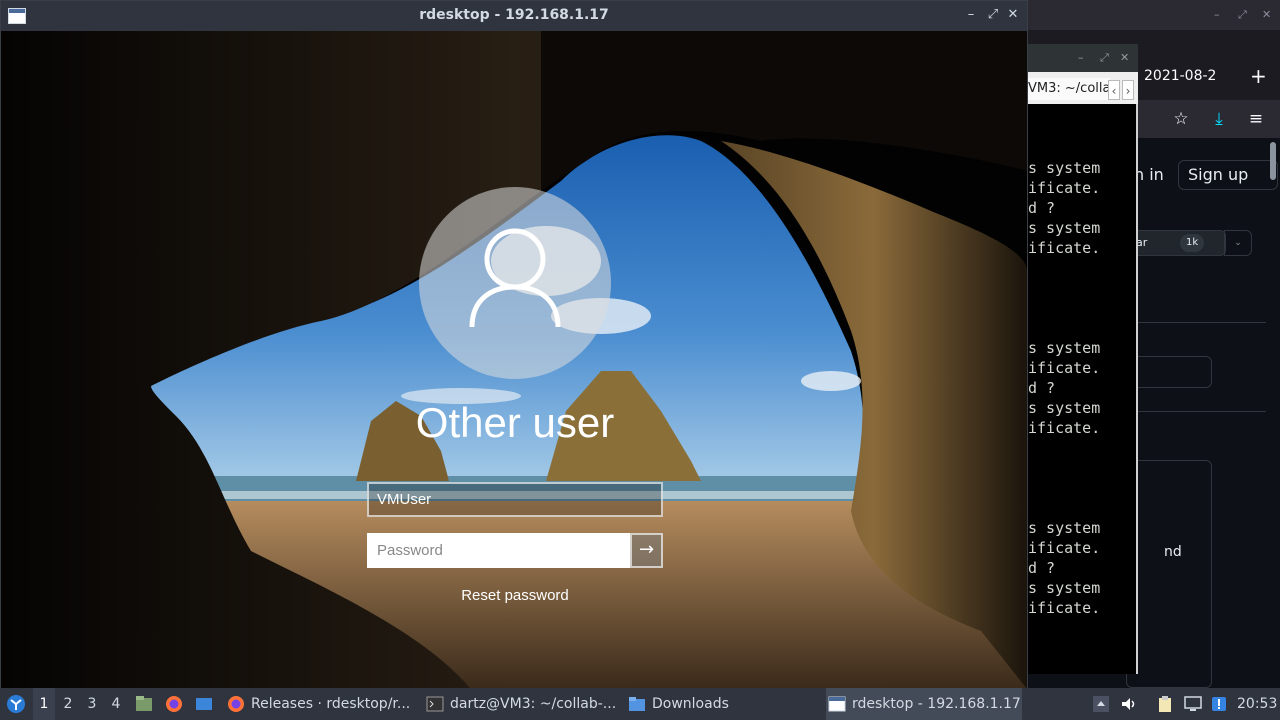  I want to click on sign-up-button: Sign up, so click(1228, 175).